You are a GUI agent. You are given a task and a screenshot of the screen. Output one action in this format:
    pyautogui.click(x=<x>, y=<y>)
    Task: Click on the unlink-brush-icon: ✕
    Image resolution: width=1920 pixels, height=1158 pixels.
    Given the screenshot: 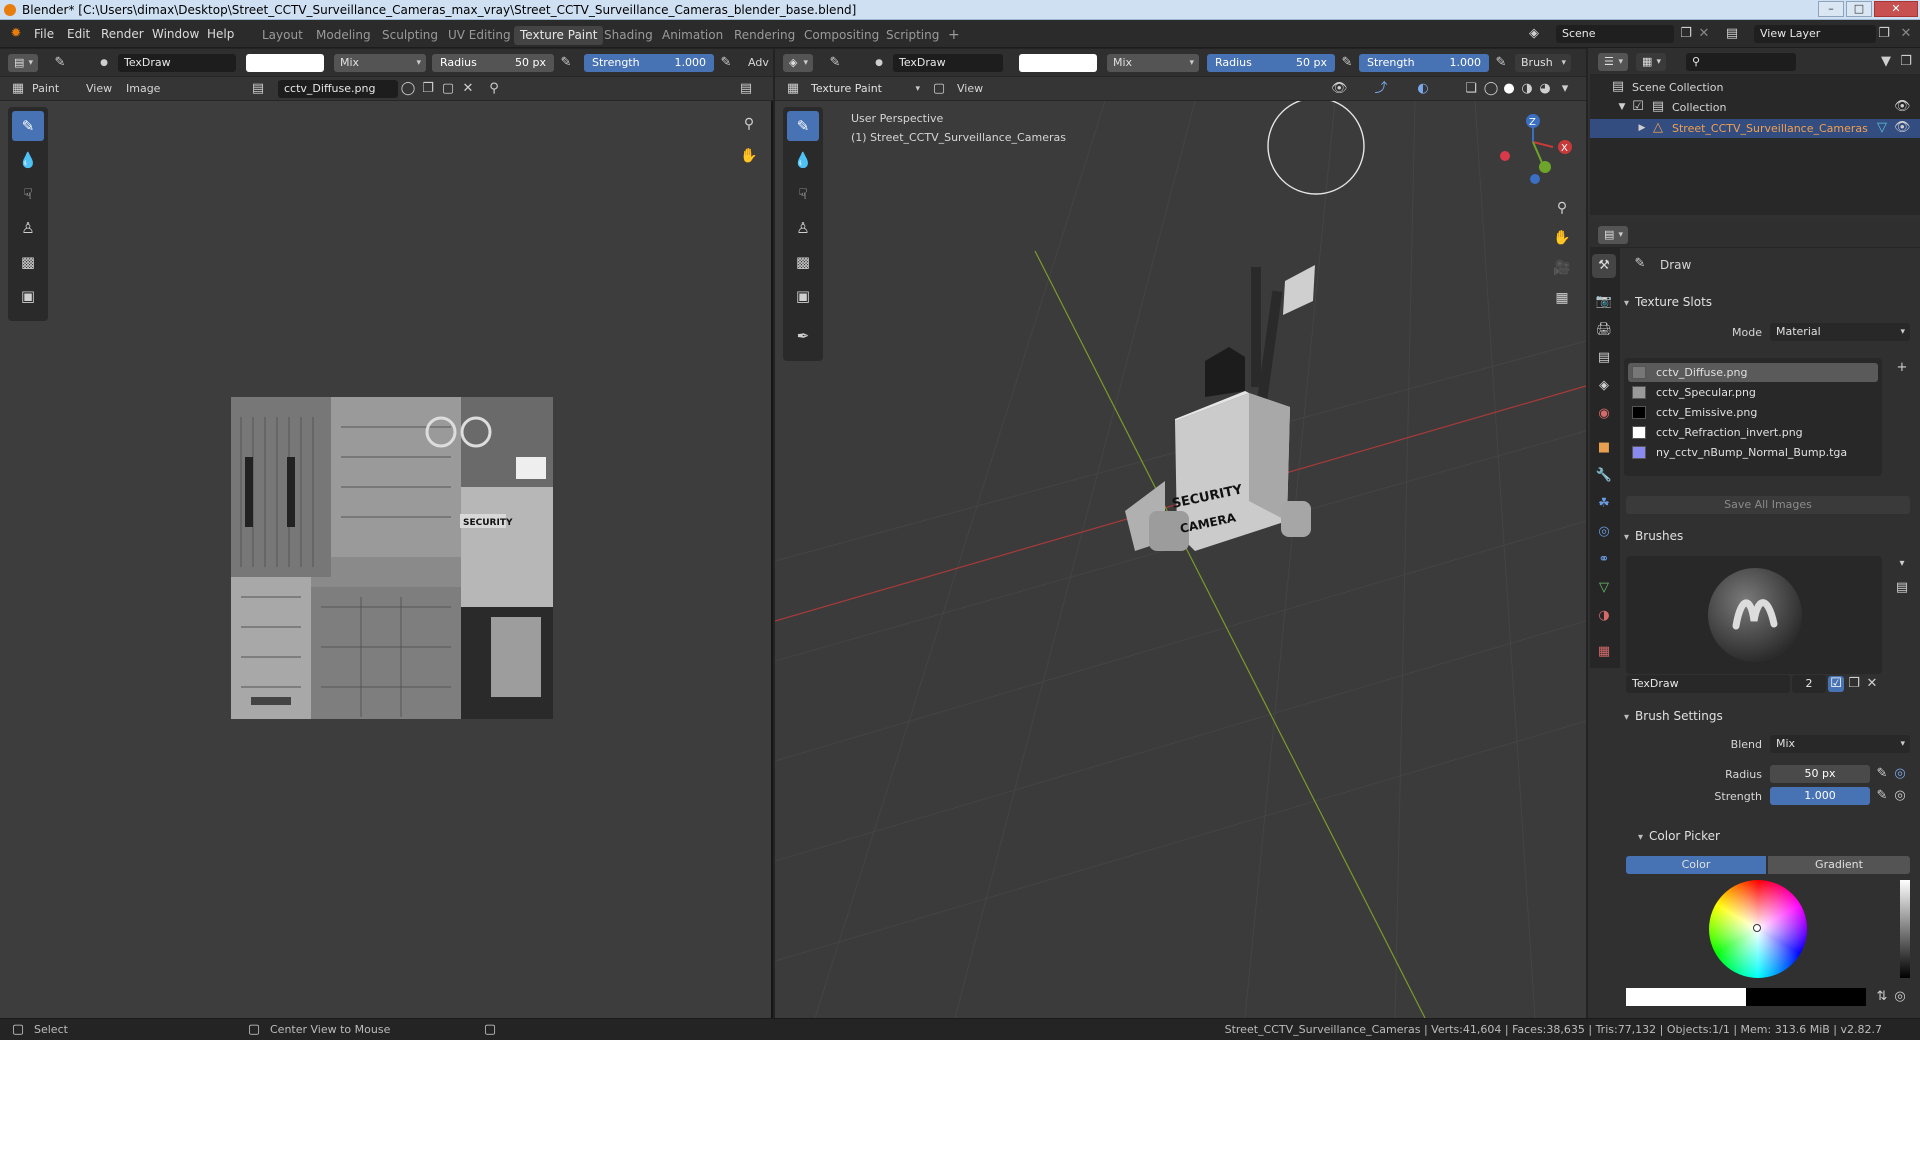 What is the action you would take?
    pyautogui.click(x=1872, y=684)
    